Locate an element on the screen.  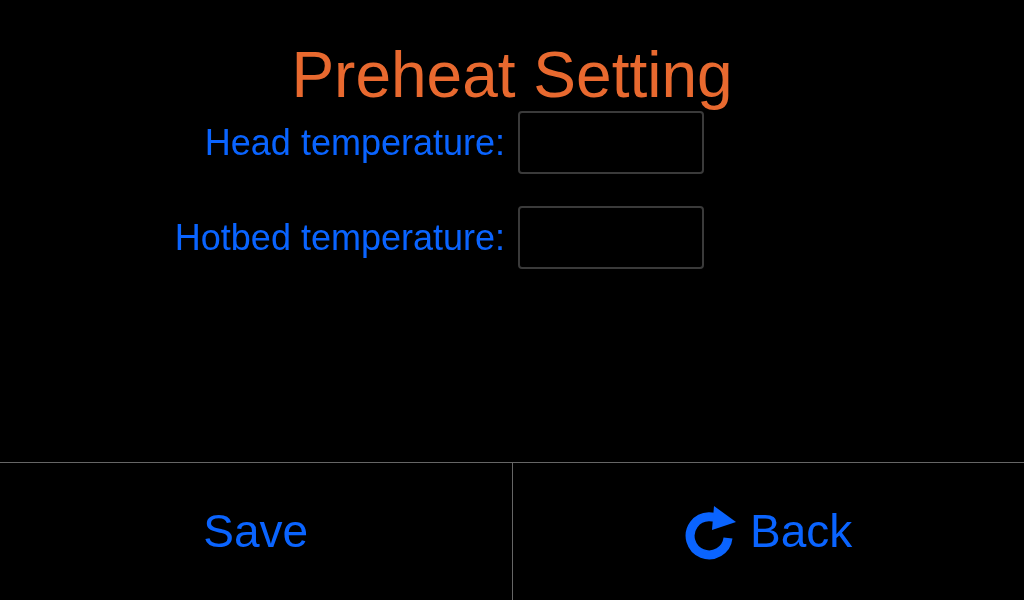
save-button: Save is located at coordinates (256, 531).